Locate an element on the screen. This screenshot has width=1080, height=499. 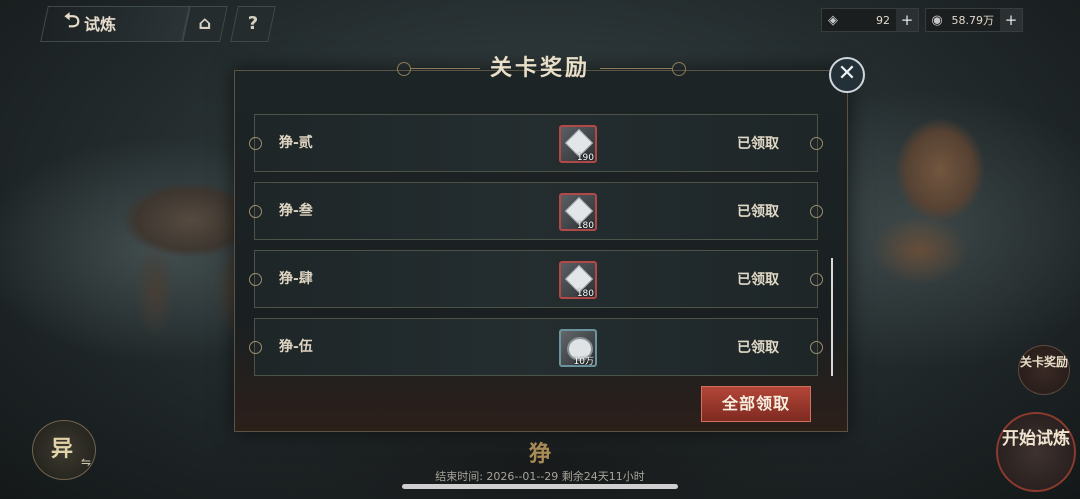
stage-reward-button: 关卡奖励 is located at coordinates (1044, 370).